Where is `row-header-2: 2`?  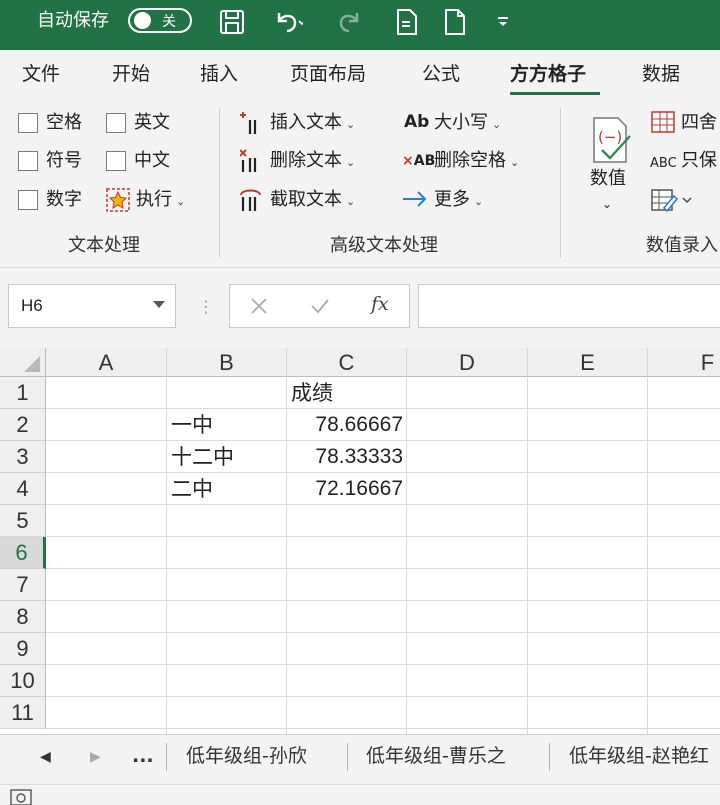 row-header-2: 2 is located at coordinates (23, 425).